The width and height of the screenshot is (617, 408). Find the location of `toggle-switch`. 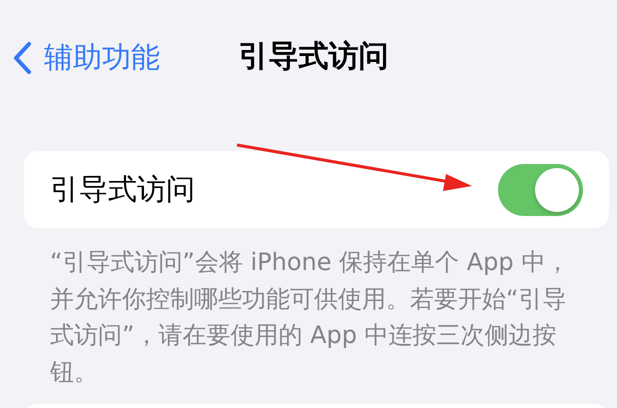

toggle-switch is located at coordinates (540, 190).